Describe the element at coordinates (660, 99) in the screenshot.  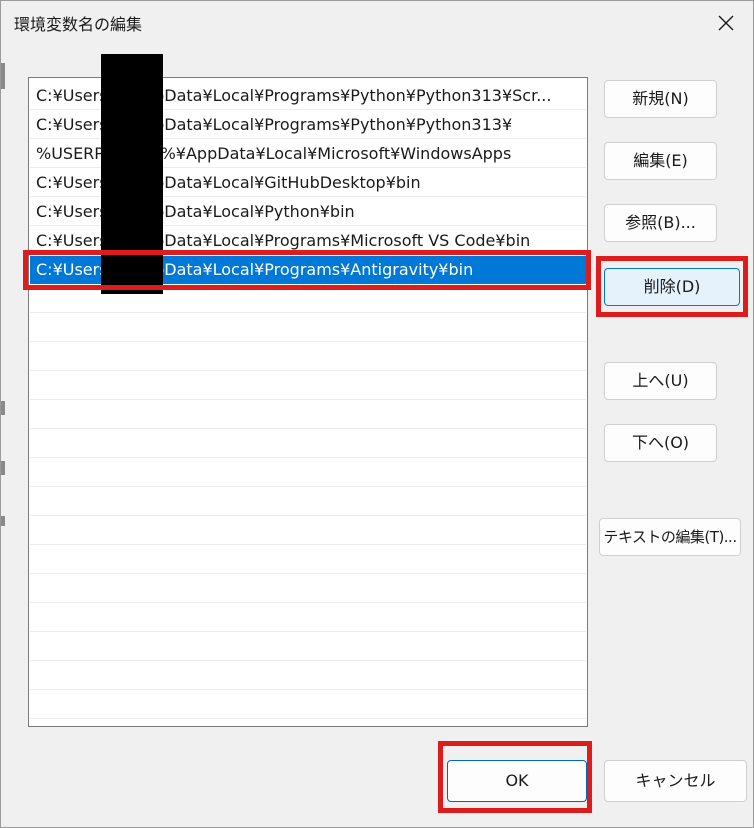
I see `new-button: 新規(N)` at that location.